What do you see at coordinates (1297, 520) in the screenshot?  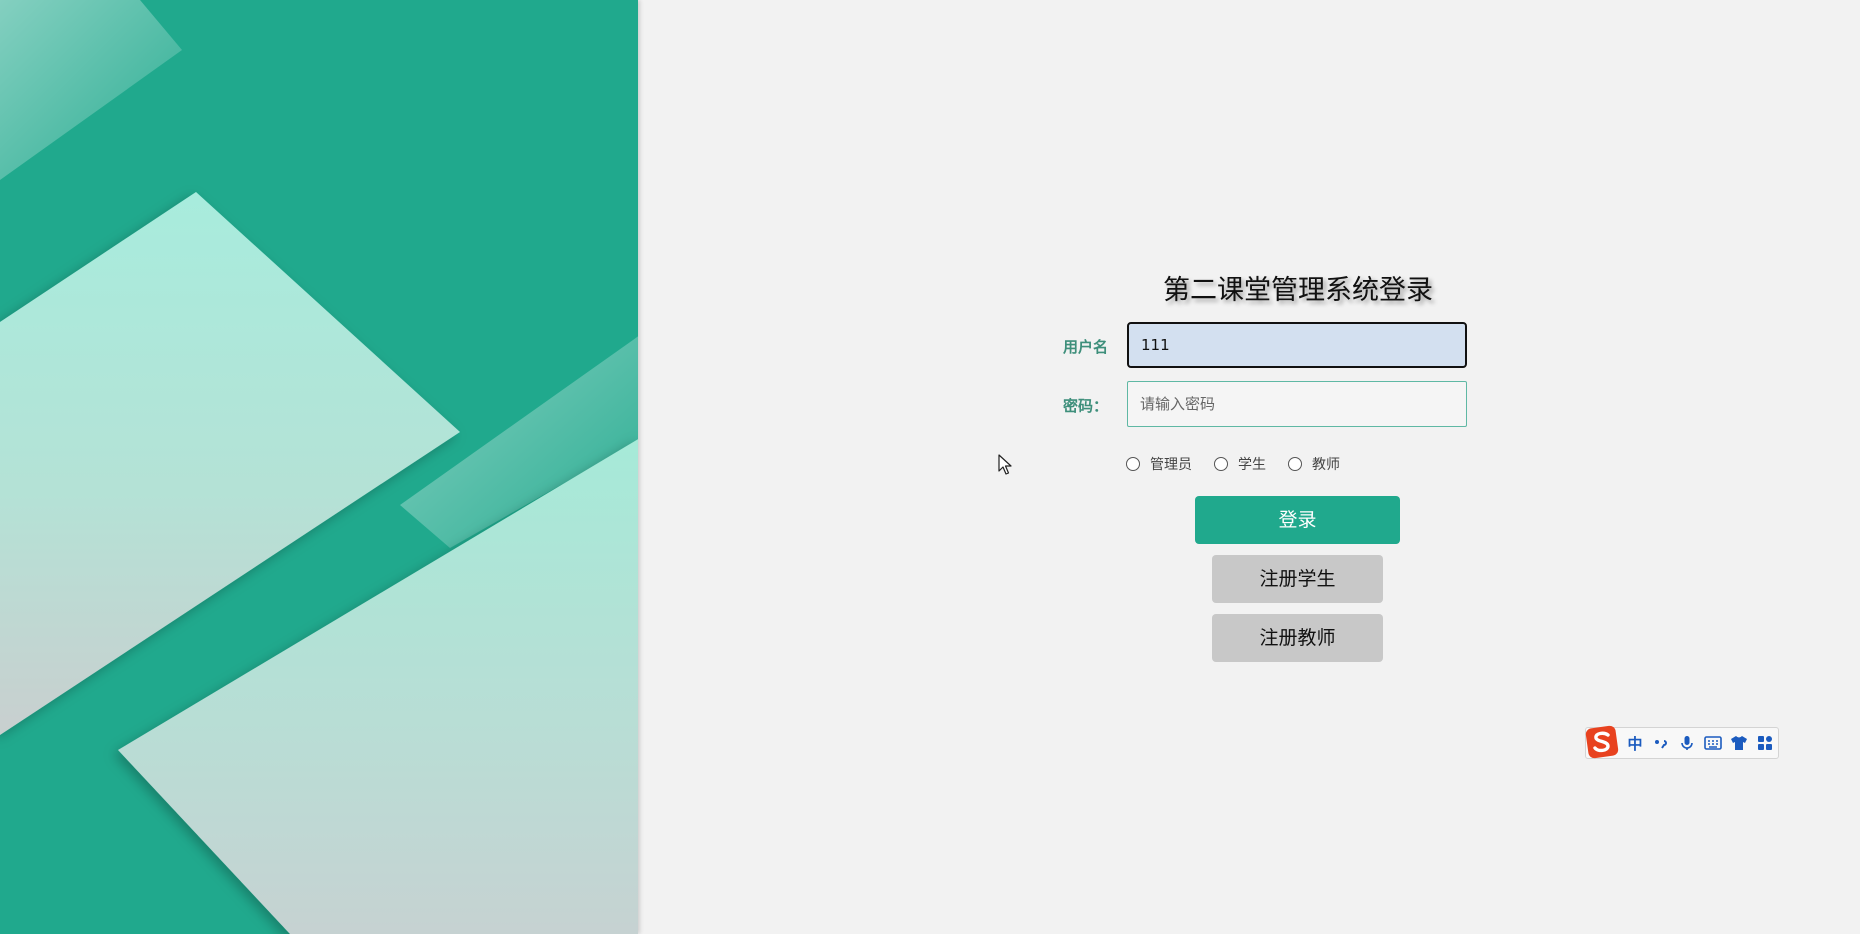 I see `login-button: 登录` at bounding box center [1297, 520].